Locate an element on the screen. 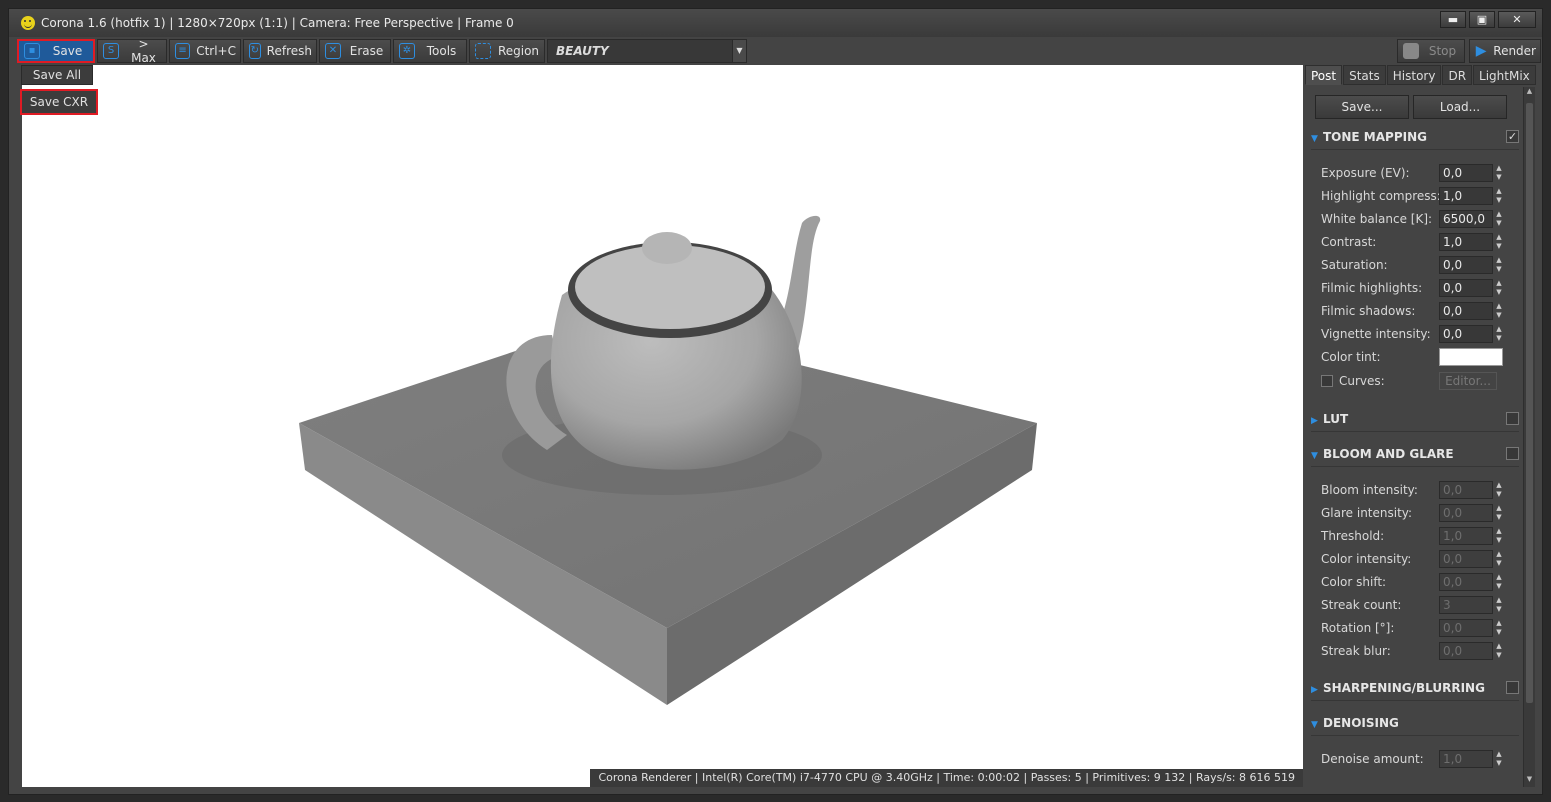 The width and height of the screenshot is (1551, 802). teapot-lid-knob is located at coordinates (667, 248).